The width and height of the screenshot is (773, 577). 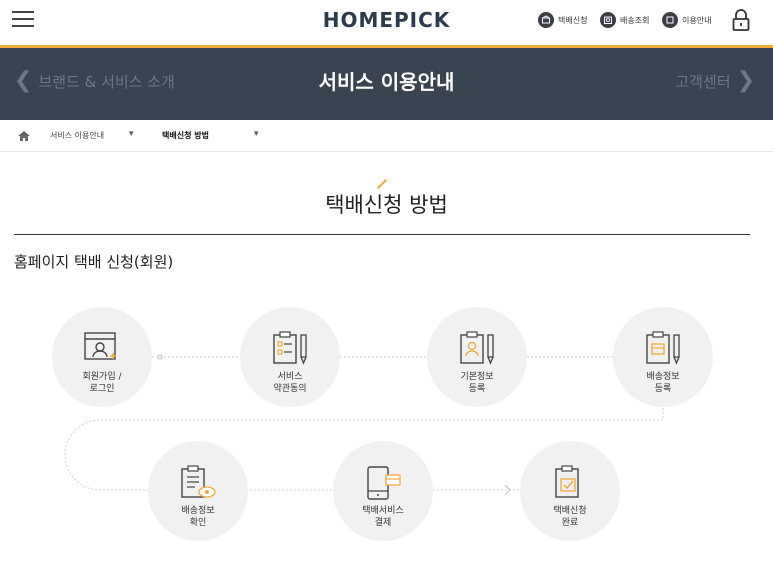 I want to click on step-shipping-confirm: 배송정보 확인, so click(x=198, y=491).